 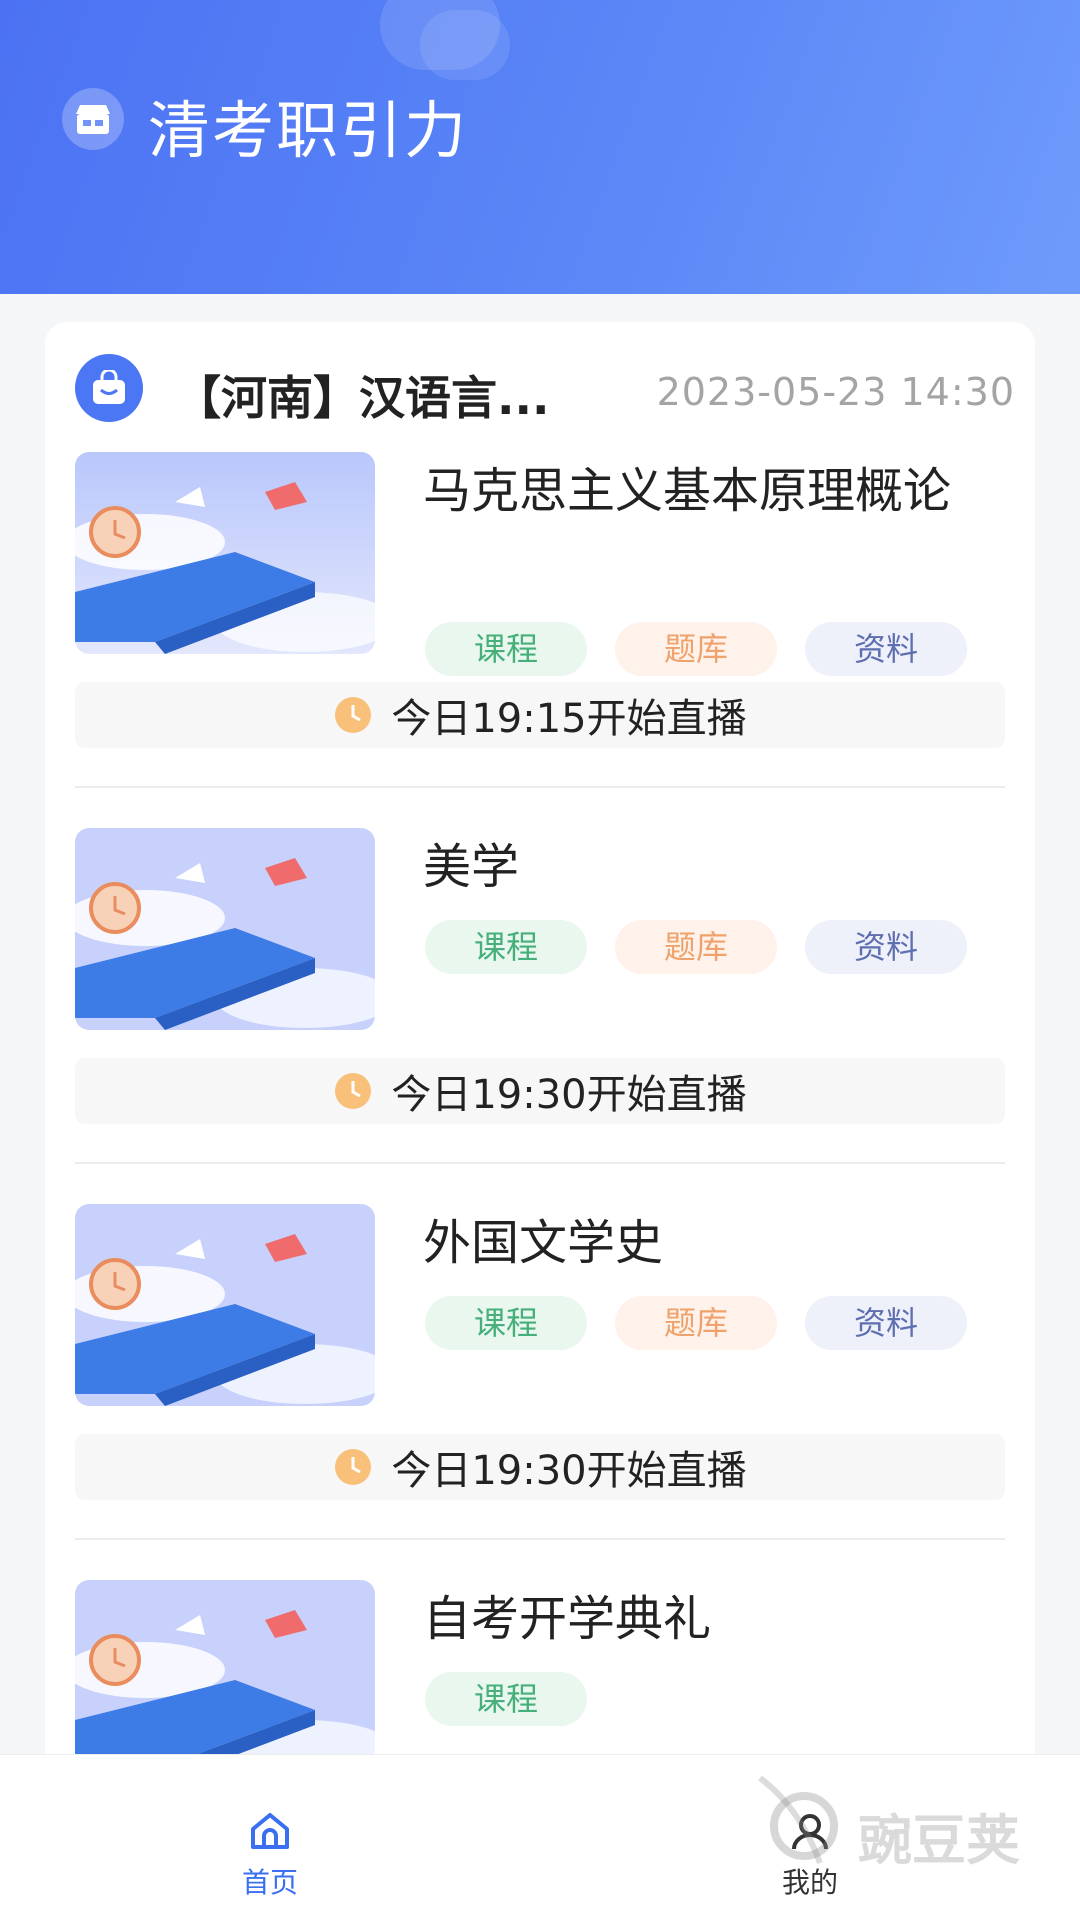 I want to click on tab-home-label: 首页, so click(x=269, y=1882).